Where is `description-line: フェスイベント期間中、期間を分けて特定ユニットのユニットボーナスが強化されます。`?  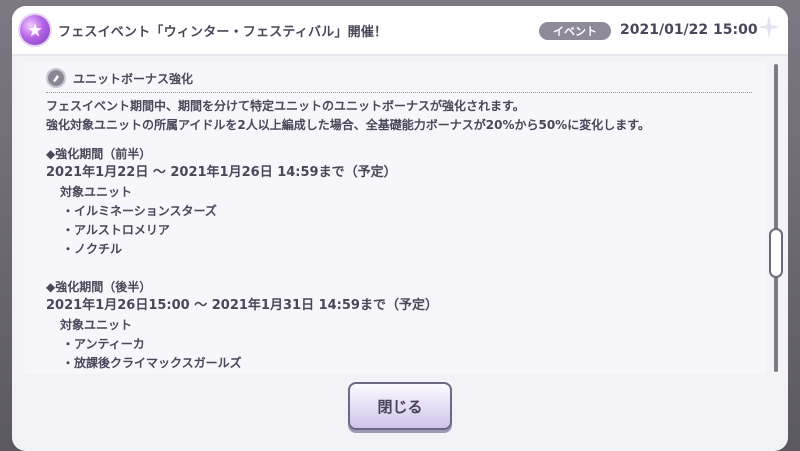
description-line: フェスイベント期間中、期間を分けて特定ユニットのユニットボーナスが強化されます。 is located at coordinates (285, 106).